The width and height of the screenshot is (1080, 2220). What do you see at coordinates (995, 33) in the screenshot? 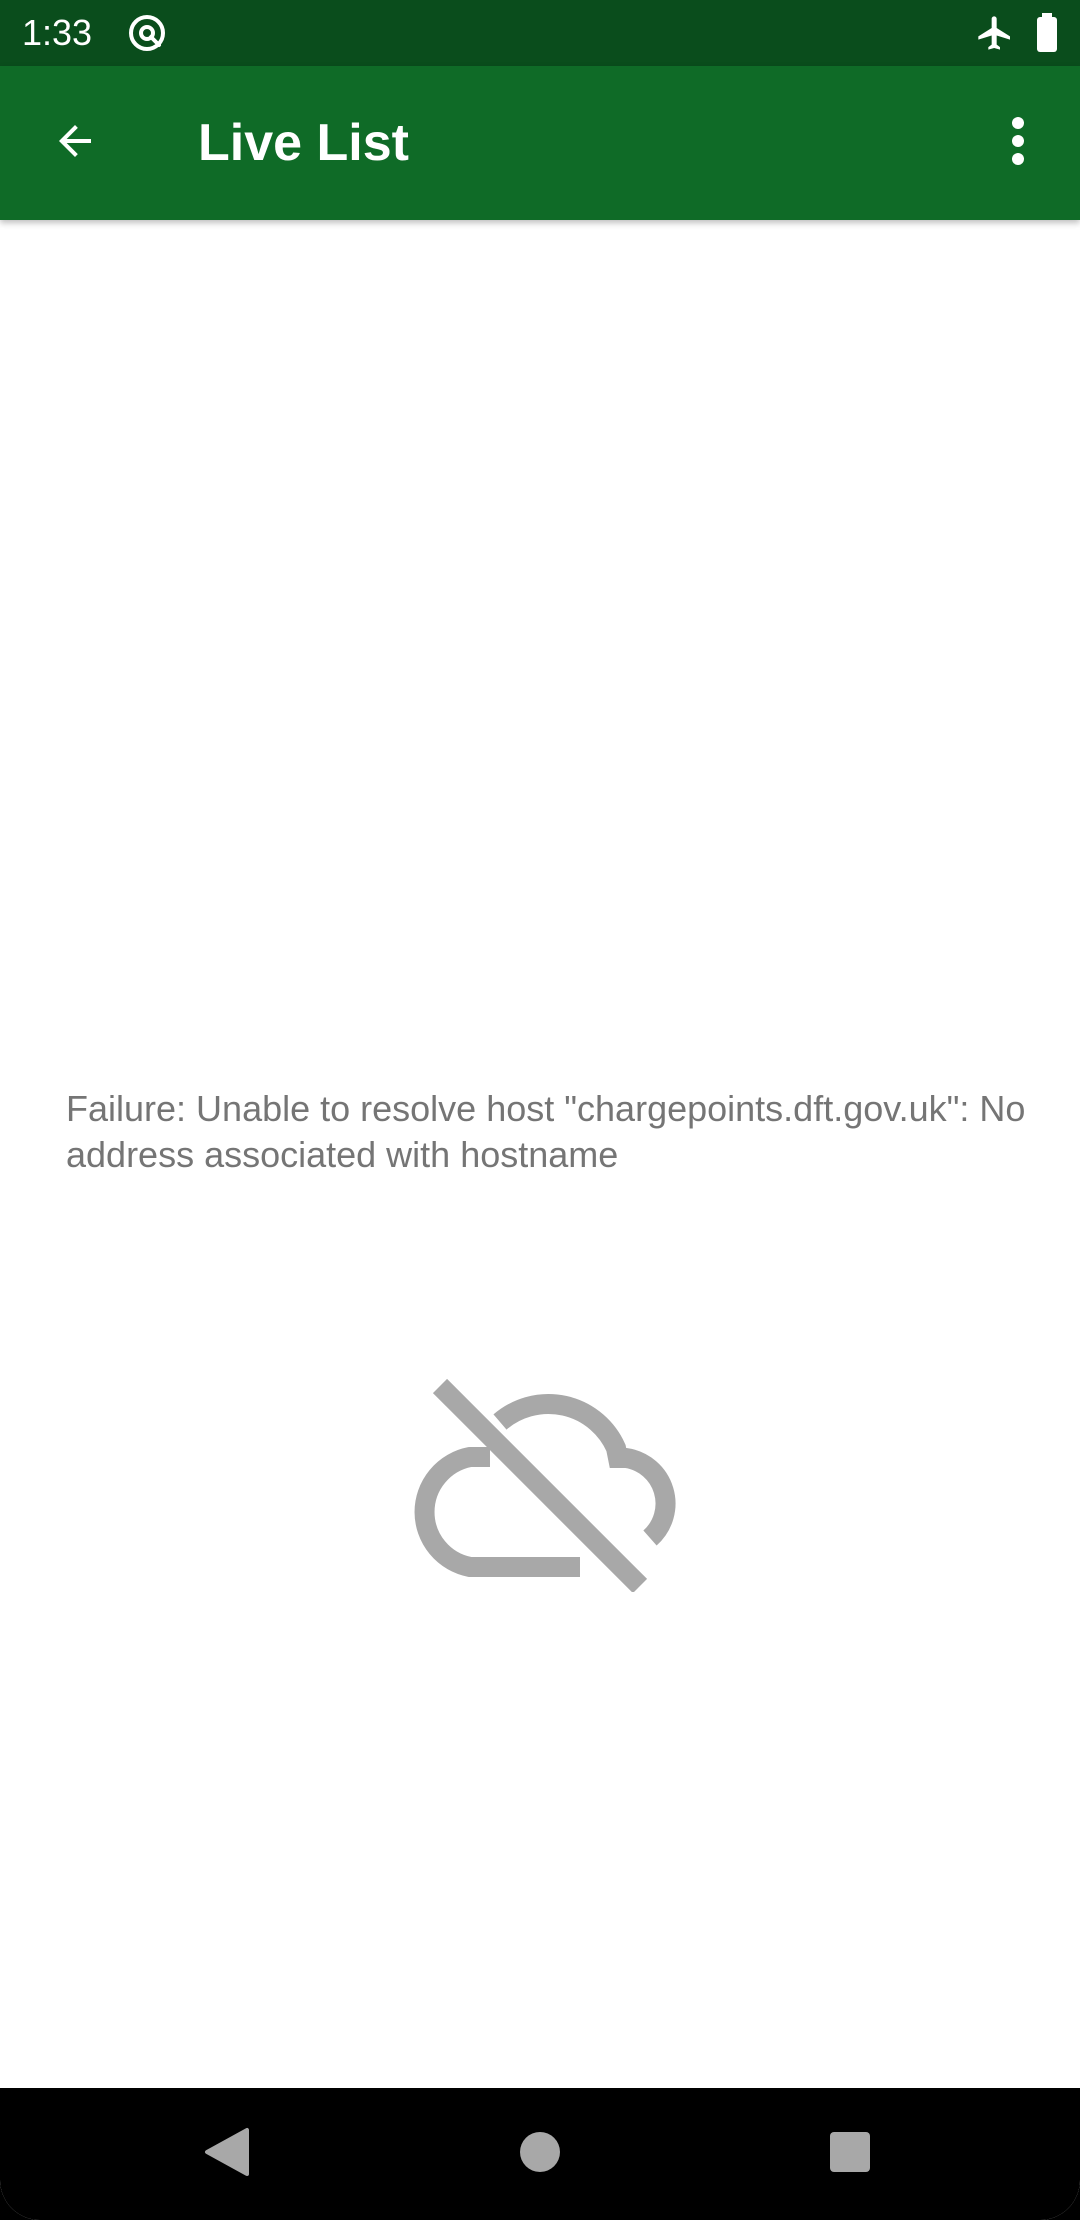
I see `airplane-mode-icon` at bounding box center [995, 33].